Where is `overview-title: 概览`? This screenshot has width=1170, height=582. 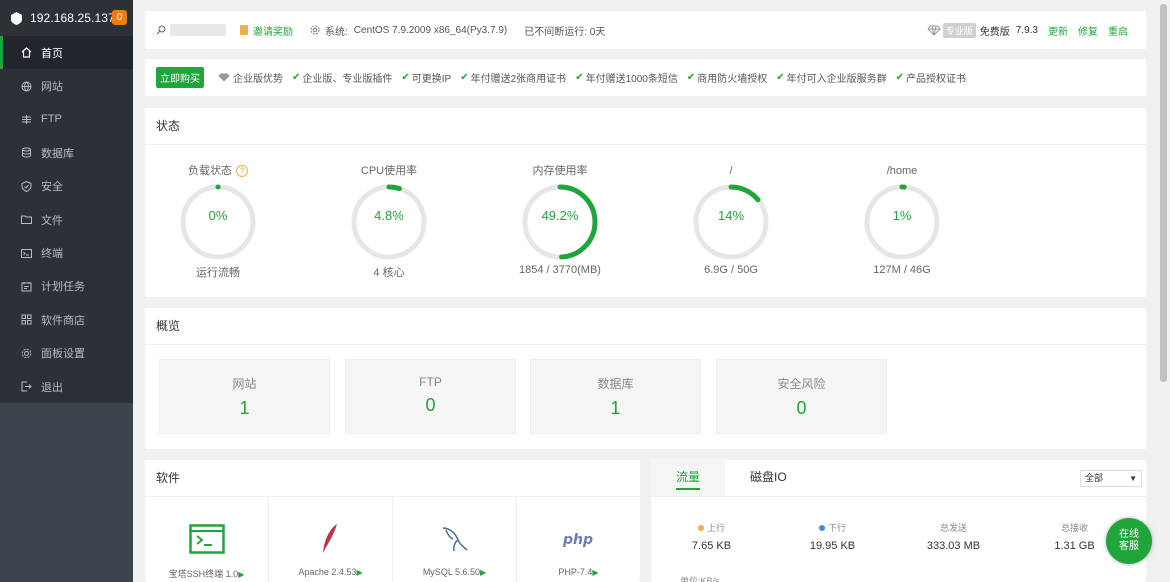 overview-title: 概览 is located at coordinates (645, 326).